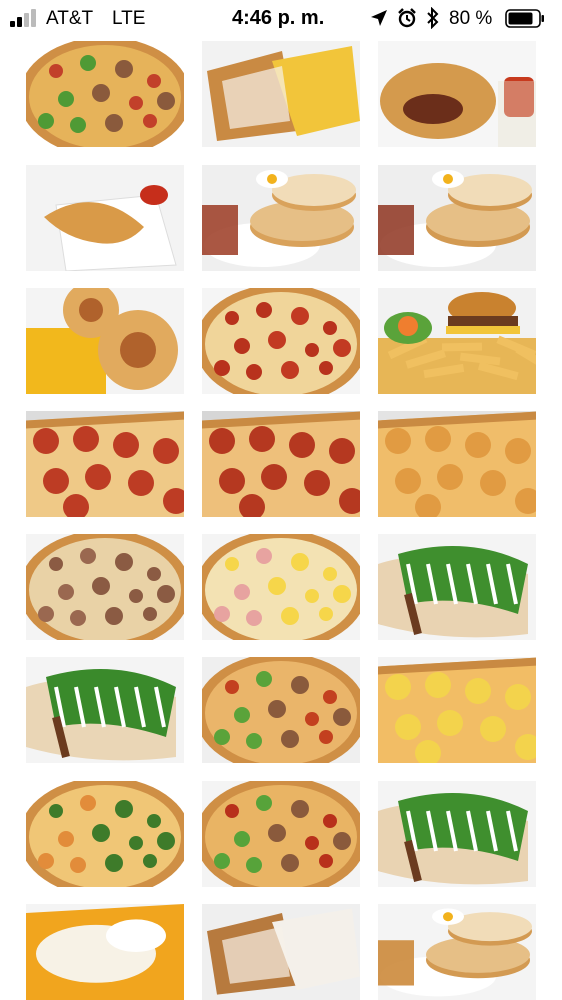 The width and height of the screenshot is (562, 1000). What do you see at coordinates (281, 834) in the screenshot?
I see `photo-thumbnail-pepper-pepperoni-pizza` at bounding box center [281, 834].